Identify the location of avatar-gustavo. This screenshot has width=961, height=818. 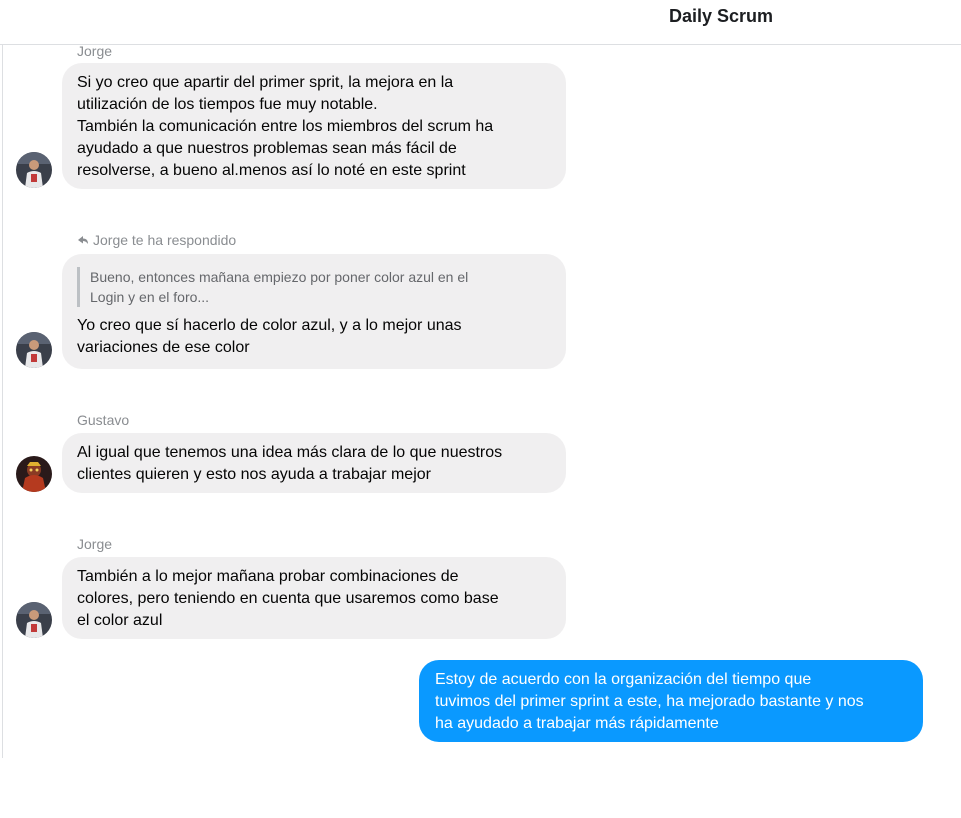
(34, 474).